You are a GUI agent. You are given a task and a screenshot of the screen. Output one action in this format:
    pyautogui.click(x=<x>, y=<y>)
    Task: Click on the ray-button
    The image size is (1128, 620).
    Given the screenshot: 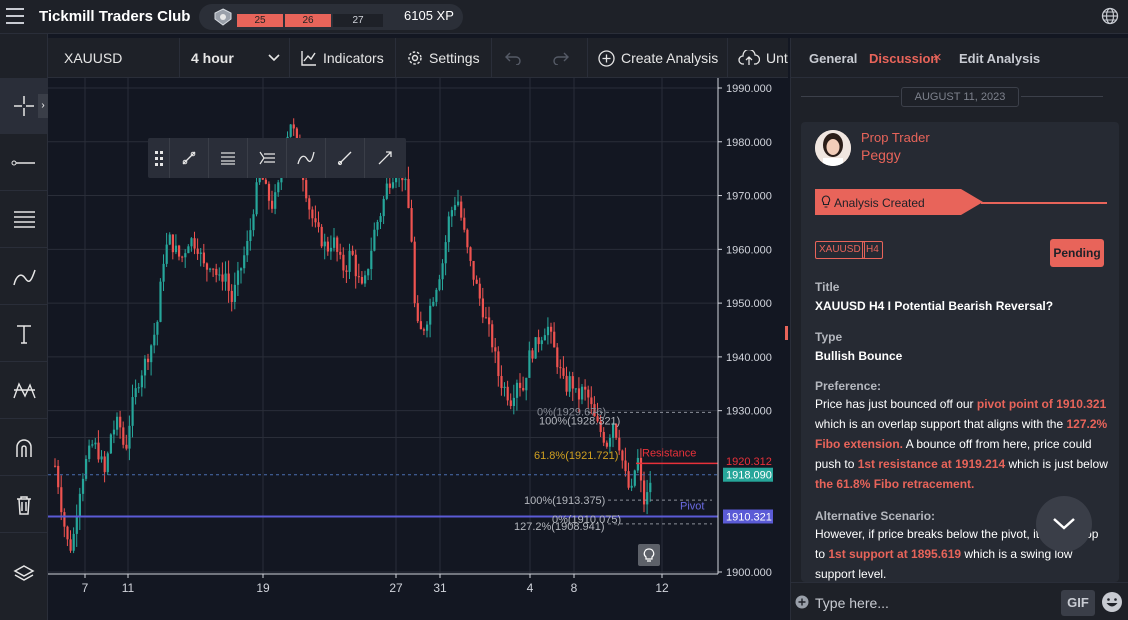 What is the action you would take?
    pyautogui.click(x=345, y=158)
    